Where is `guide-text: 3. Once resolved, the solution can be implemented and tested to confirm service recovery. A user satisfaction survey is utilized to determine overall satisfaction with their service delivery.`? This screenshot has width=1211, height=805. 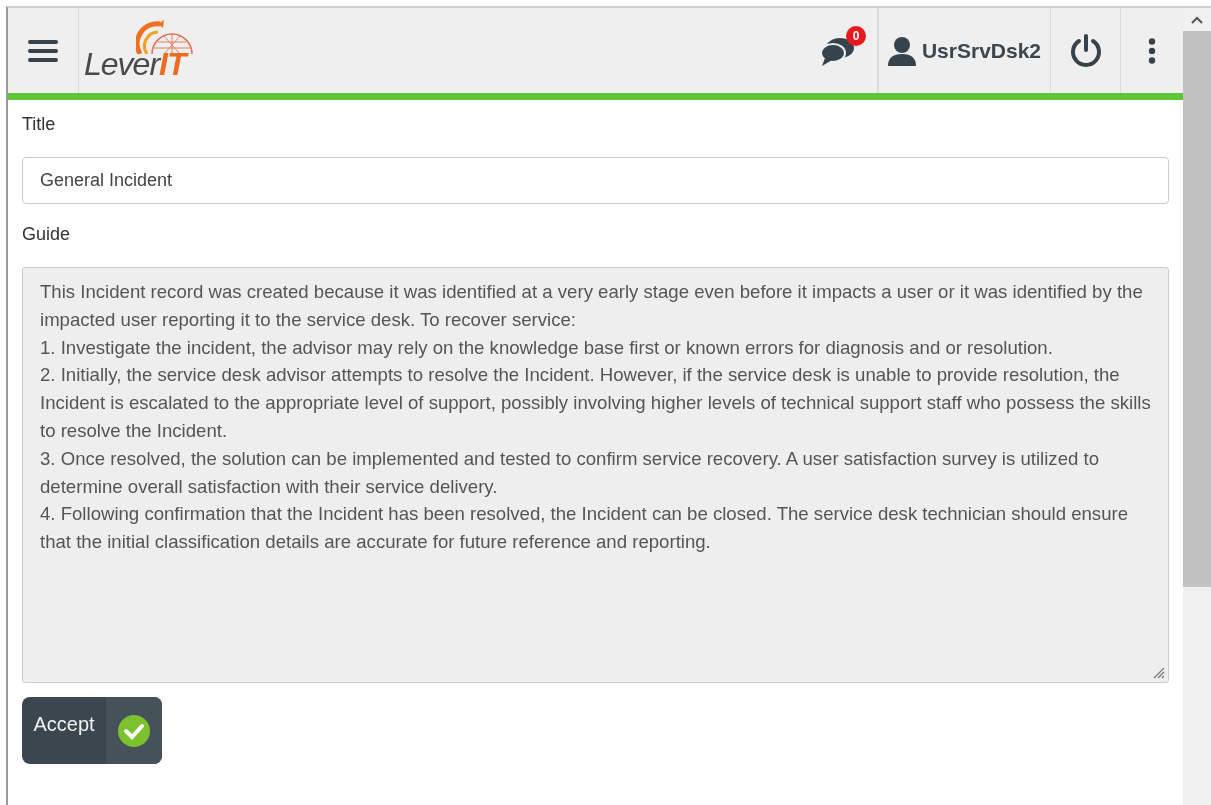
guide-text: 3. Once resolved, the solution can be implemented and tested to confirm service recovery. A user satisfaction survey is utilized to determine overall satisfaction with their service delivery. is located at coordinates (570, 472).